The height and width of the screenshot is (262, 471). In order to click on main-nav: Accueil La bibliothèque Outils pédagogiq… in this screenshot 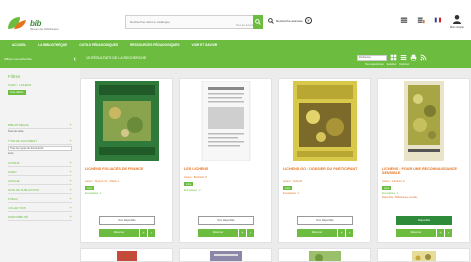, I will do `click(235, 45)`.